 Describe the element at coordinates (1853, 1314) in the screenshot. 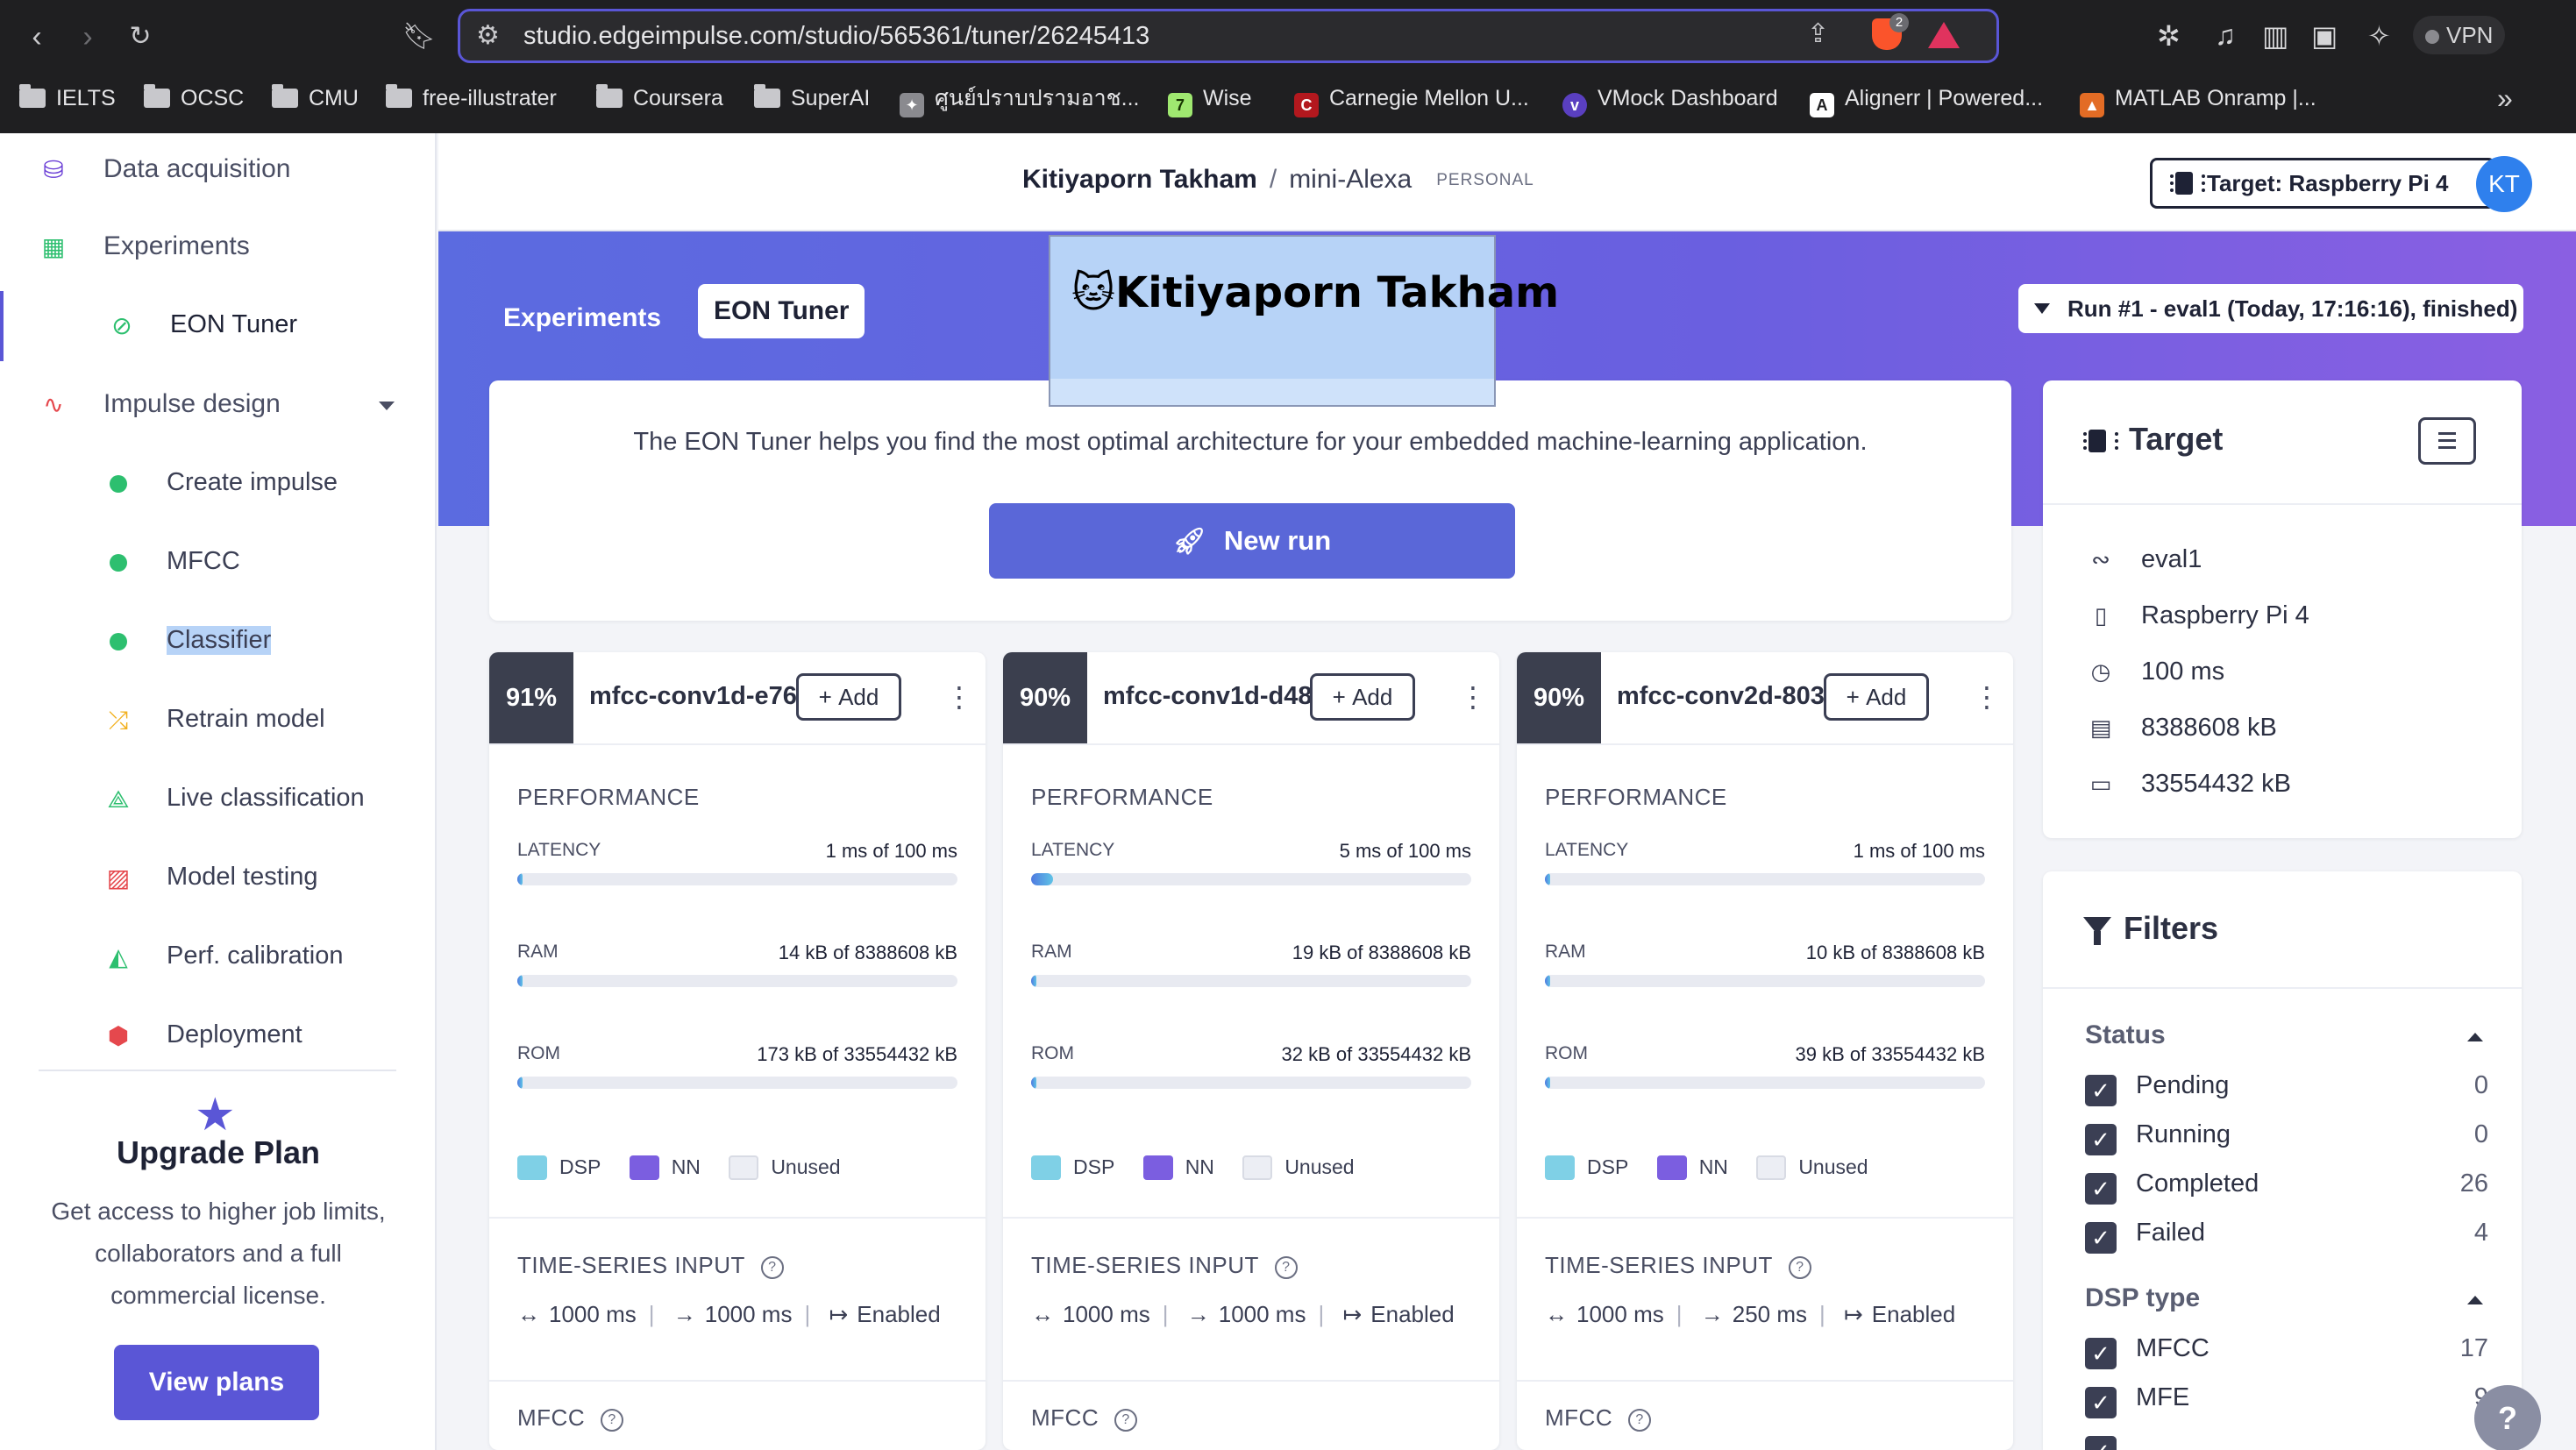

I see `zero-pad-icon: ↦` at that location.